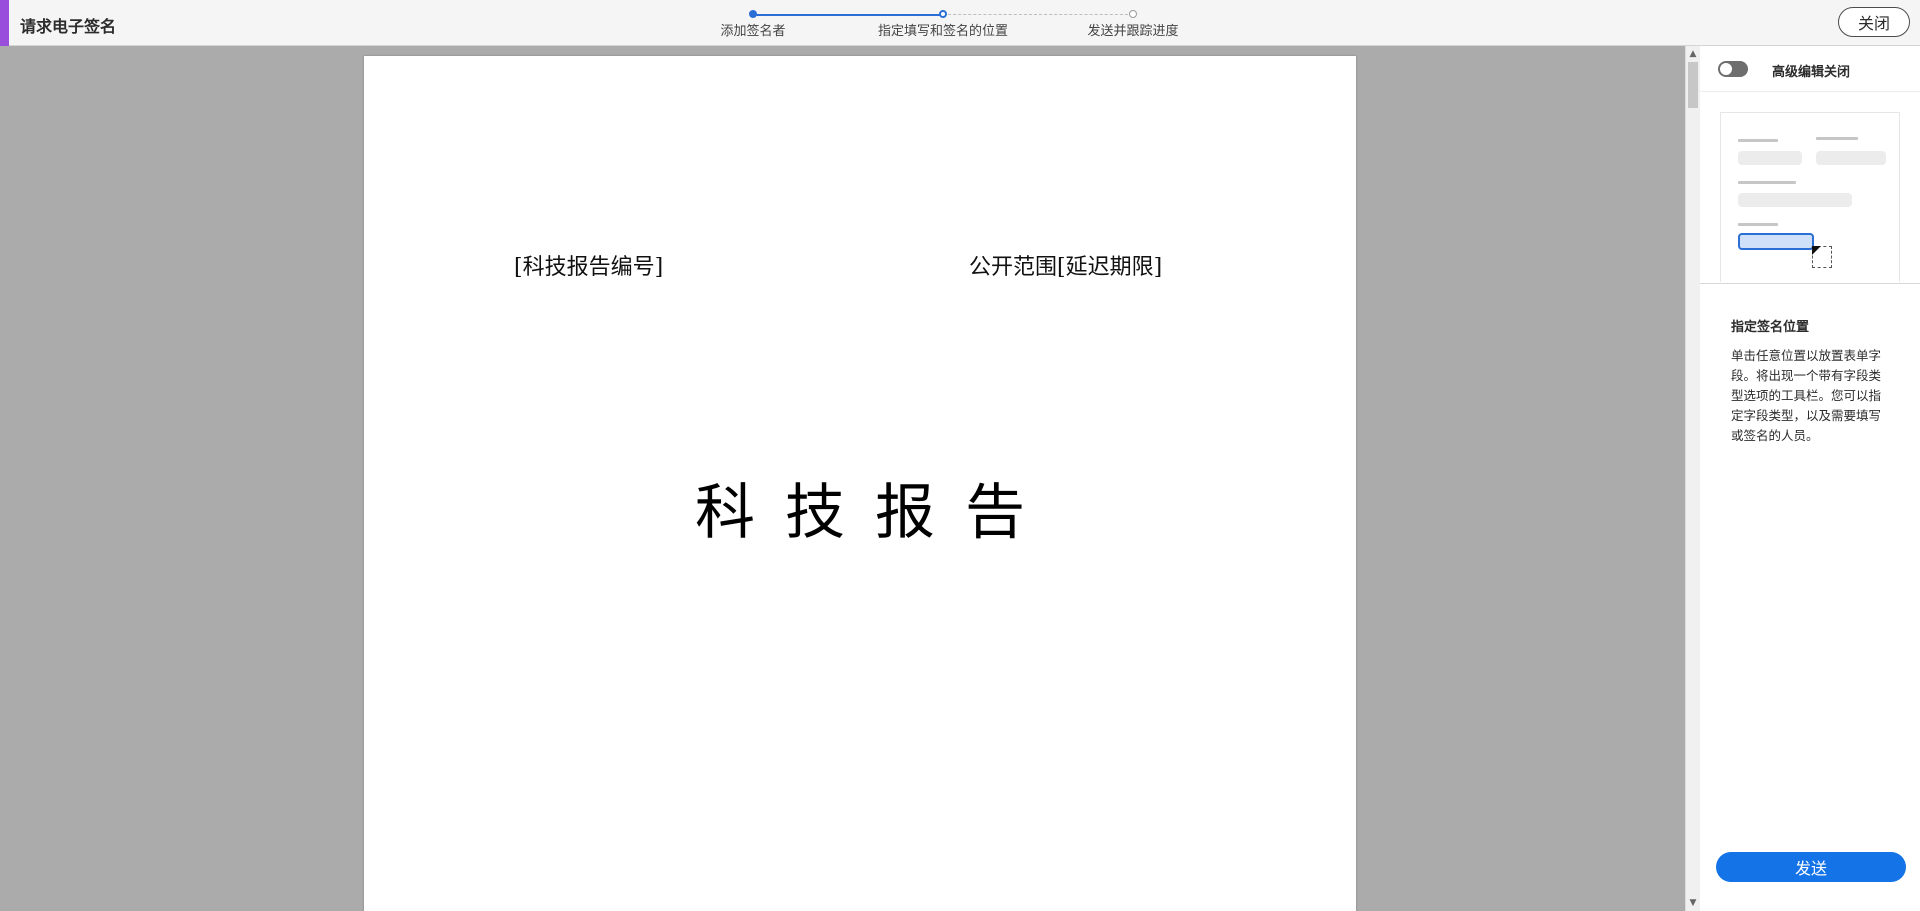 This screenshot has height=911, width=1920. Describe the element at coordinates (1874, 22) in the screenshot. I see `close-button: 关闭` at that location.